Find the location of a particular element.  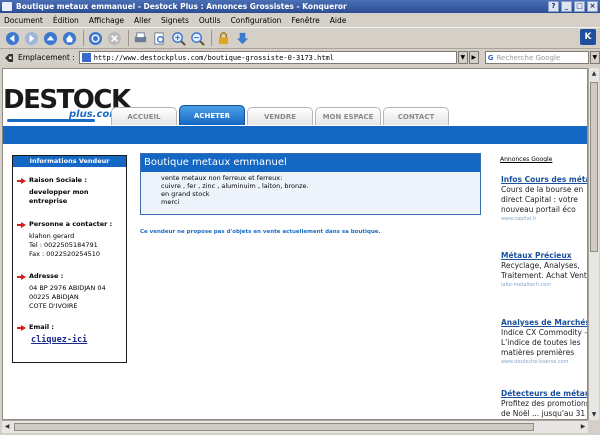

ad-text: direct Capital : votre is located at coordinates (539, 199).